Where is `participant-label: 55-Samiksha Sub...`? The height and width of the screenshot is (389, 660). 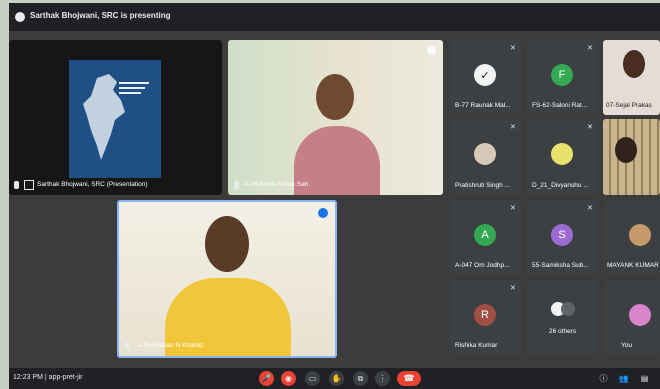 participant-label: 55-Samiksha Sub... is located at coordinates (560, 265).